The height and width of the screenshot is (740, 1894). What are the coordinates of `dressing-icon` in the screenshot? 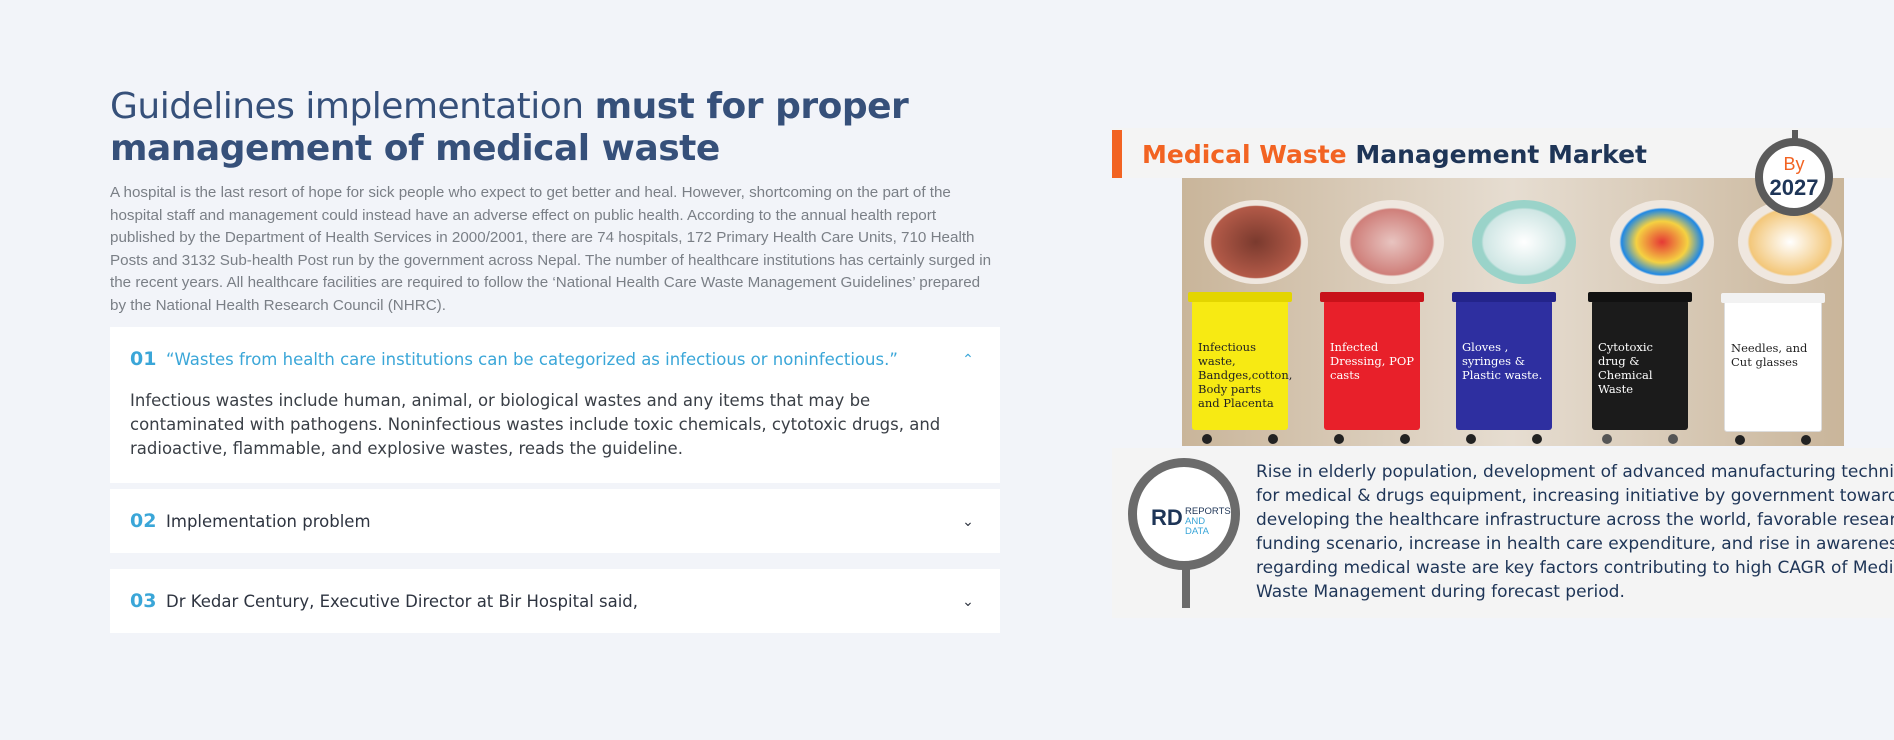 It's located at (1392, 242).